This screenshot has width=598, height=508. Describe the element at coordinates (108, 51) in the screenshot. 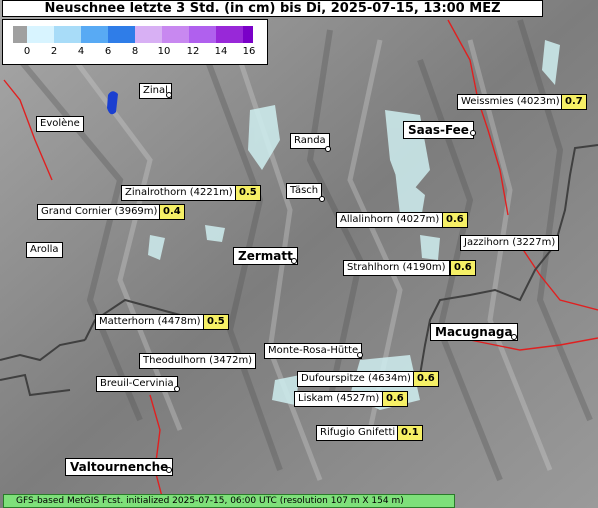

I see `legend-tick: 6` at that location.